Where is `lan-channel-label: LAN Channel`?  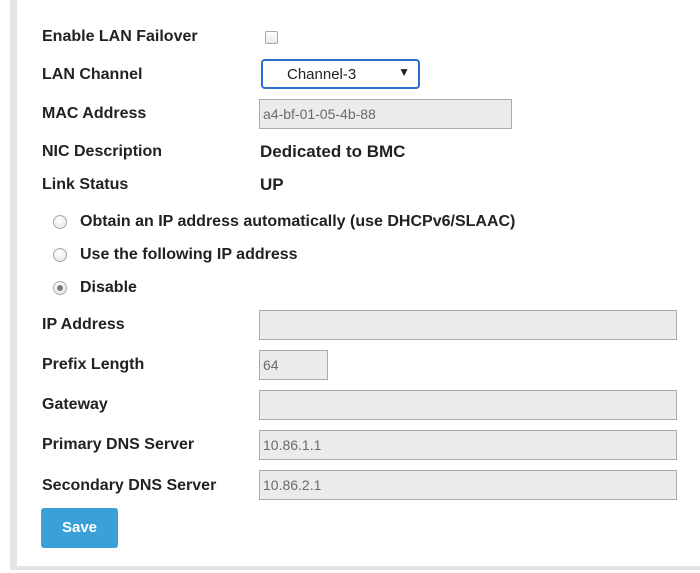 lan-channel-label: LAN Channel is located at coordinates (92, 74).